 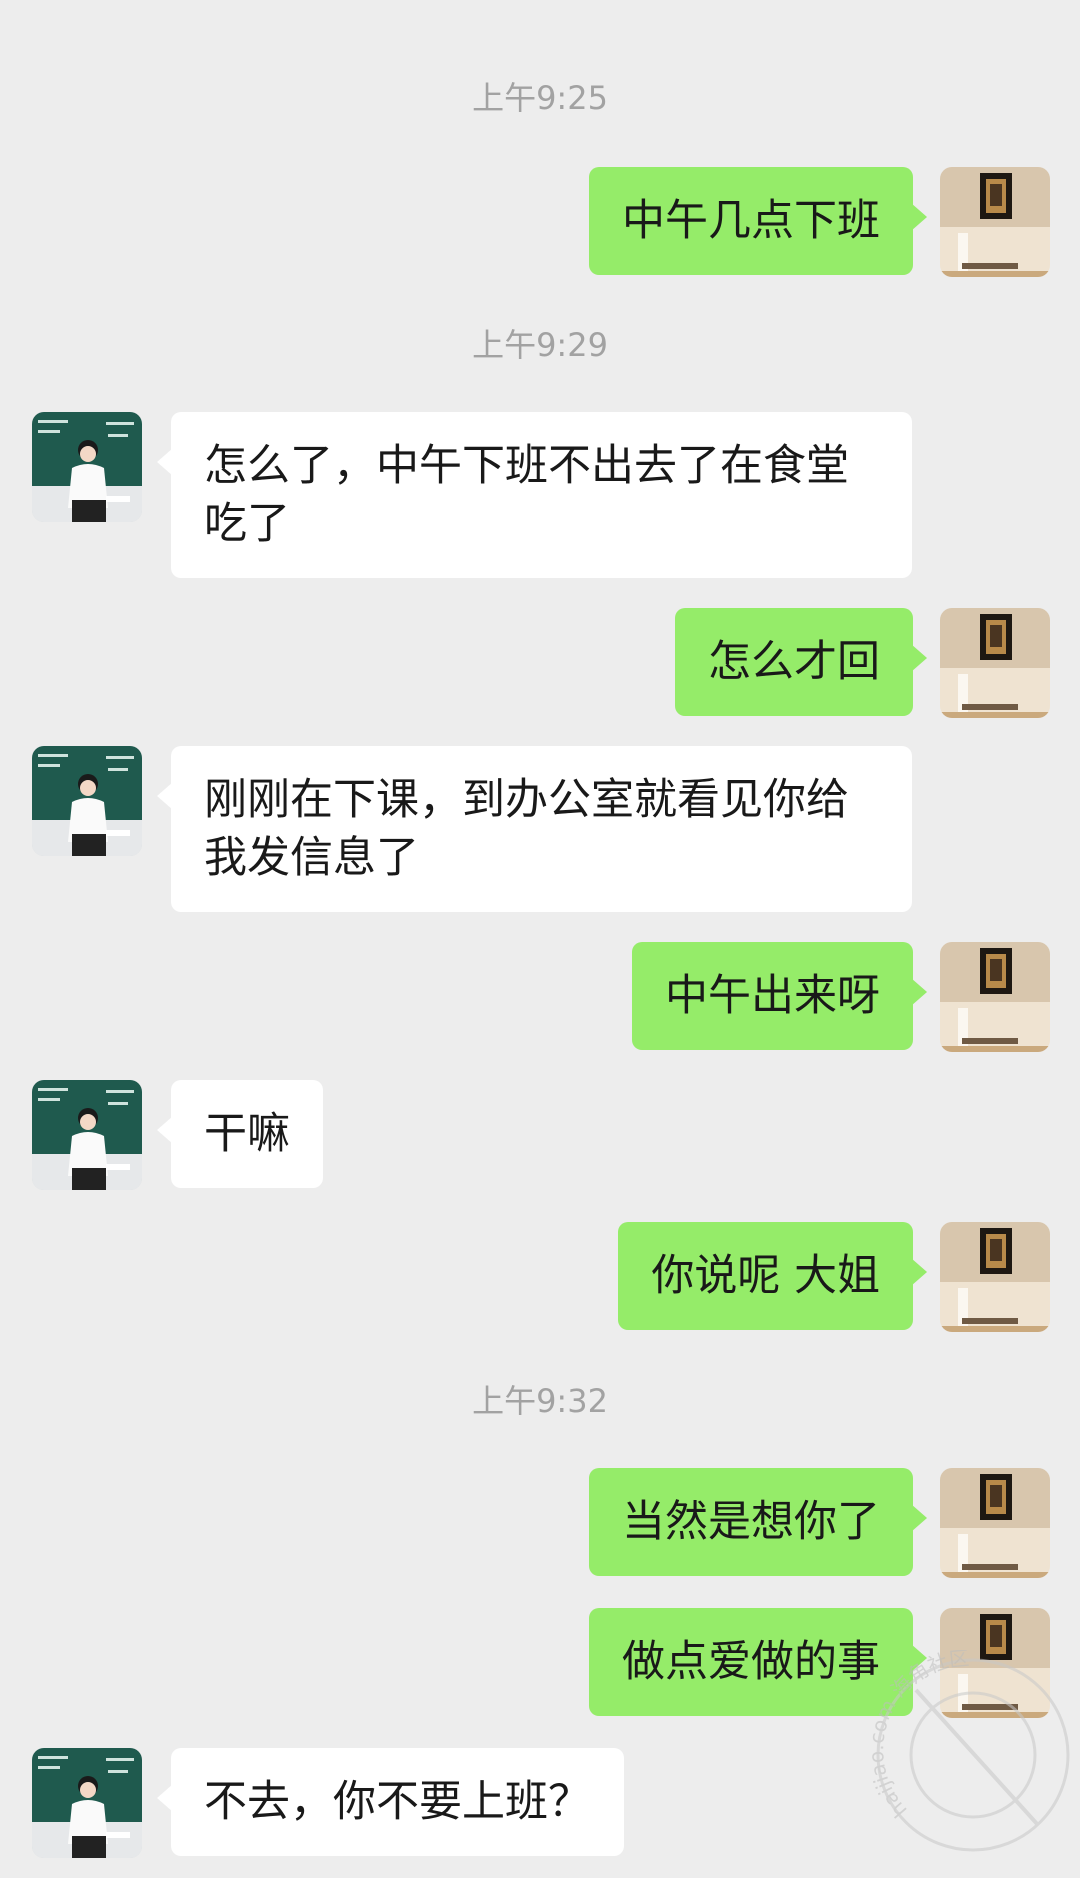 I want to click on timestamp: 上午9:32, so click(x=540, y=1401).